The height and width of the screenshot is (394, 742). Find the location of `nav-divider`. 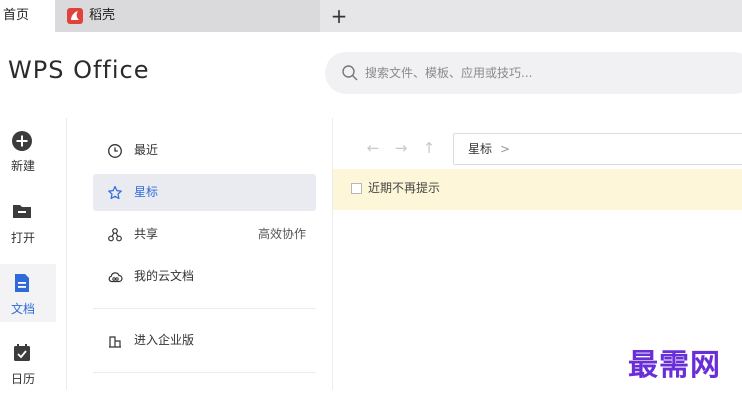

nav-divider is located at coordinates (204, 308).